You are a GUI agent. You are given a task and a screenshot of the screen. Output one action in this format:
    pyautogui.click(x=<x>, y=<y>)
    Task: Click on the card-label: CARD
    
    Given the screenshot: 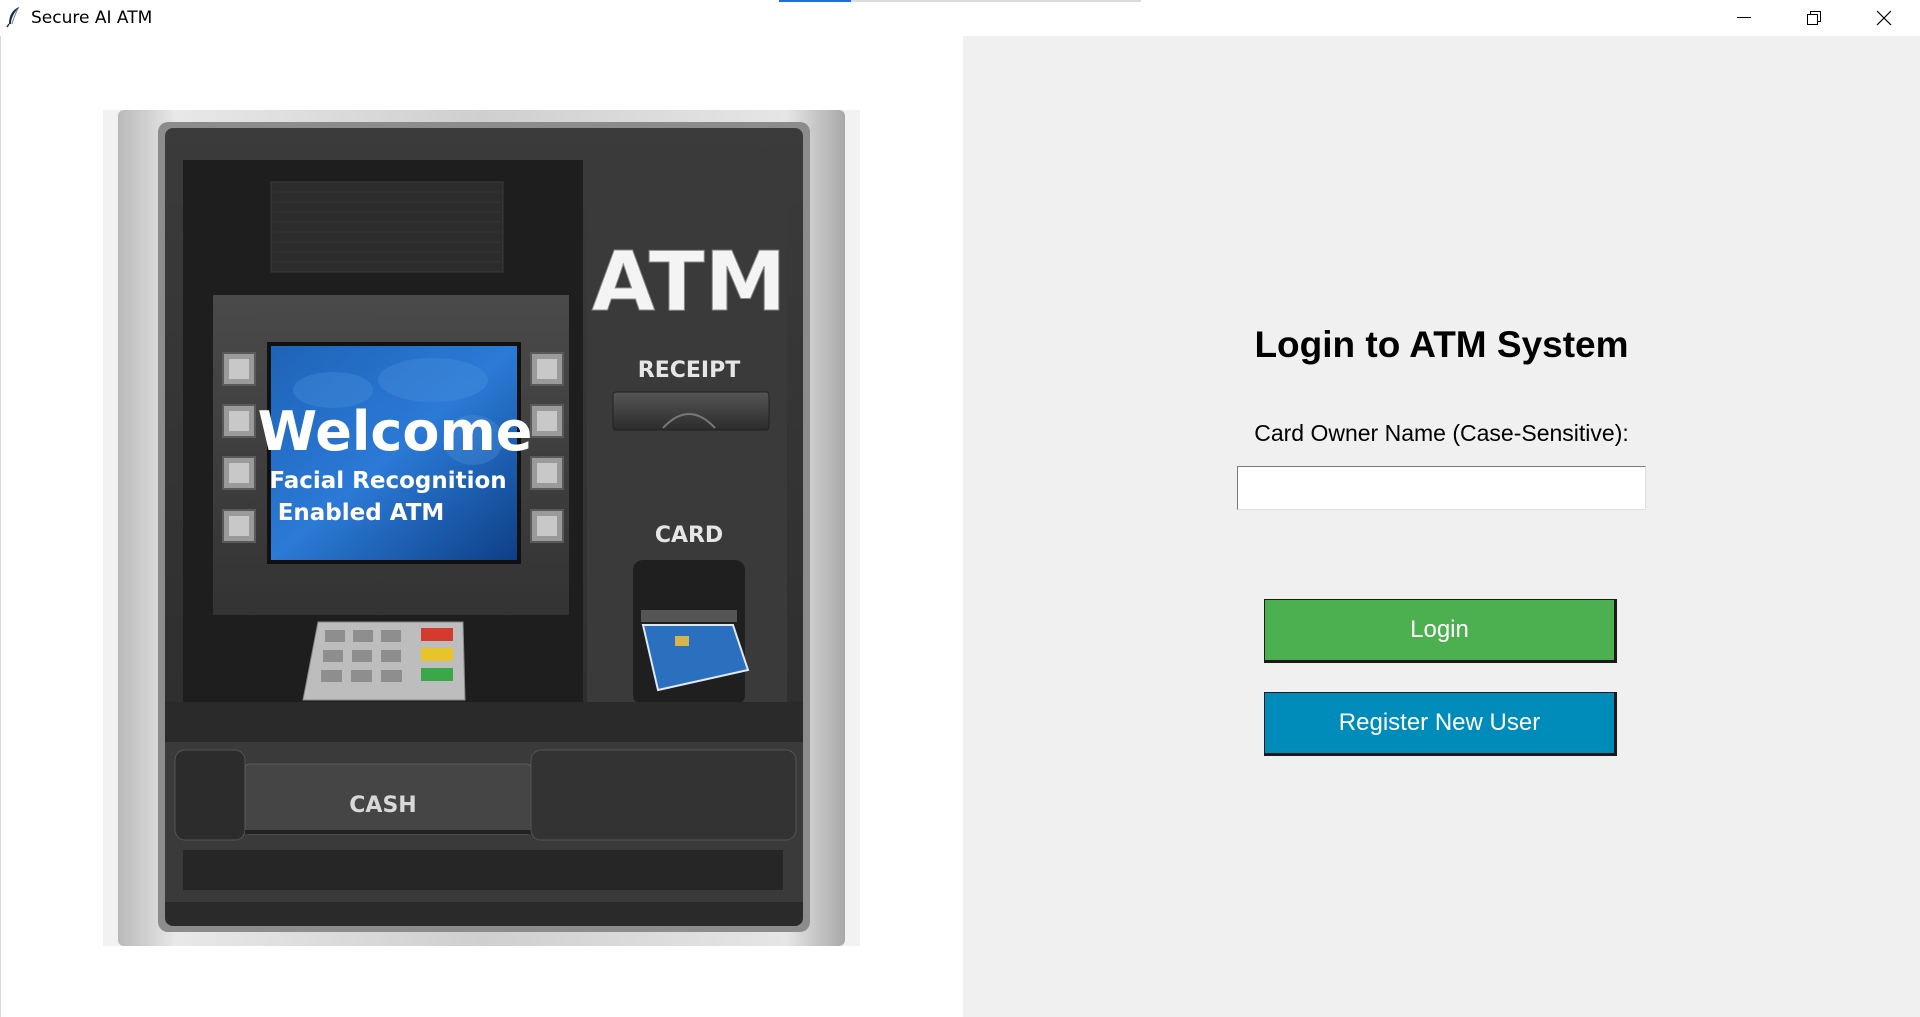 What is the action you would take?
    pyautogui.click(x=689, y=535)
    